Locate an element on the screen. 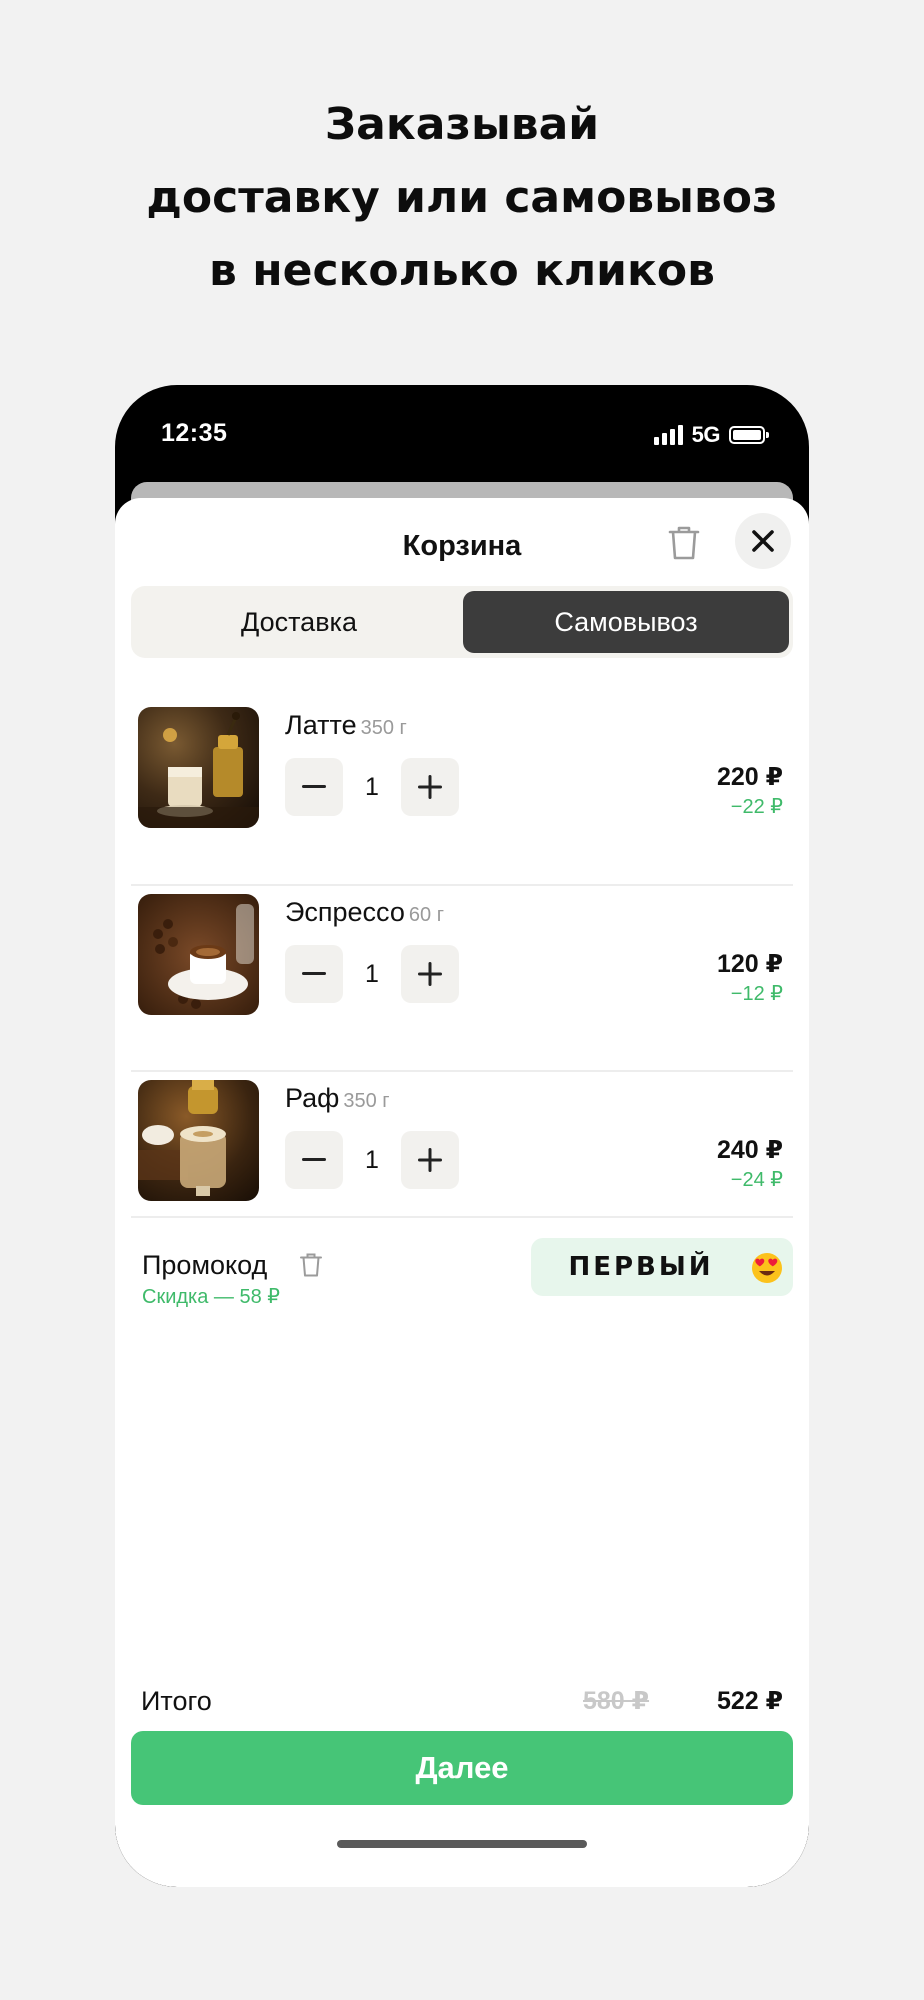 The height and width of the screenshot is (2000, 924). total-price: 522 ₽ is located at coordinates (749, 1701).